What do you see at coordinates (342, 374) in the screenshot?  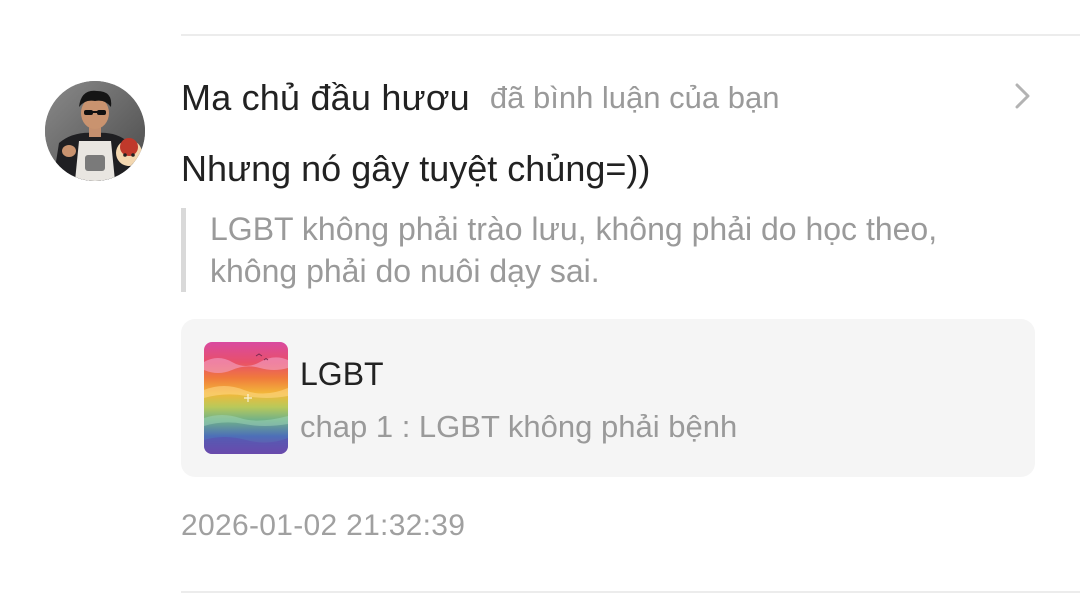 I see `story-title: LGBT` at bounding box center [342, 374].